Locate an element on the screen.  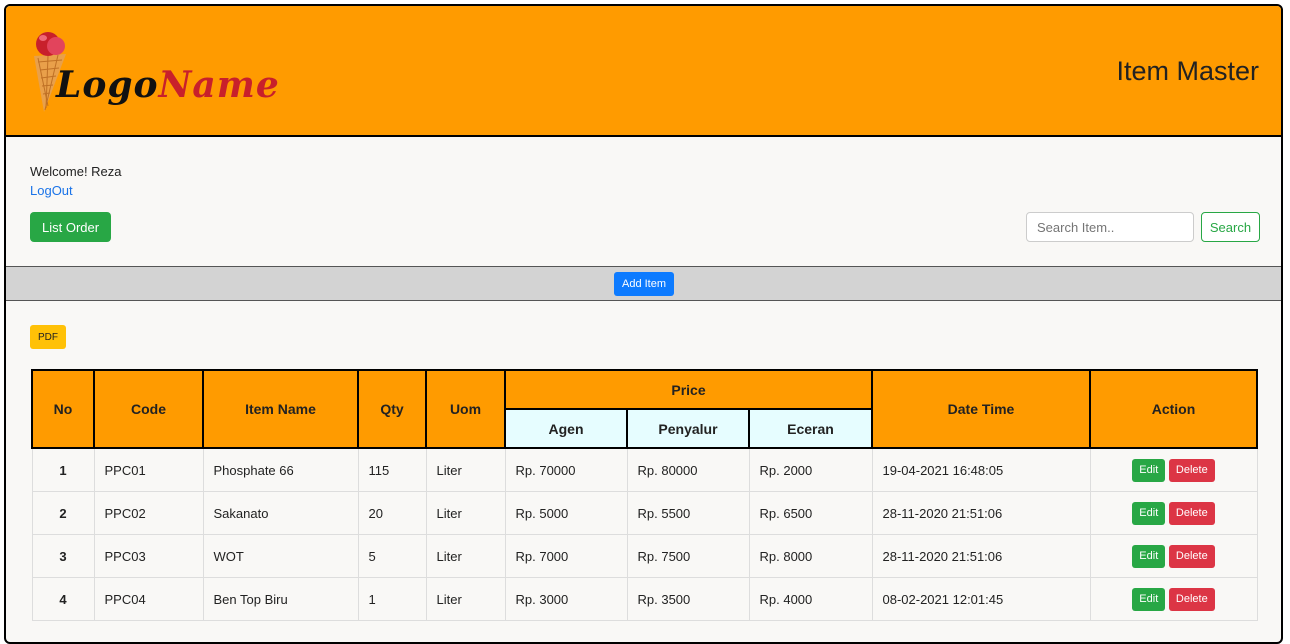
header-uom: Uom is located at coordinates (465, 409).